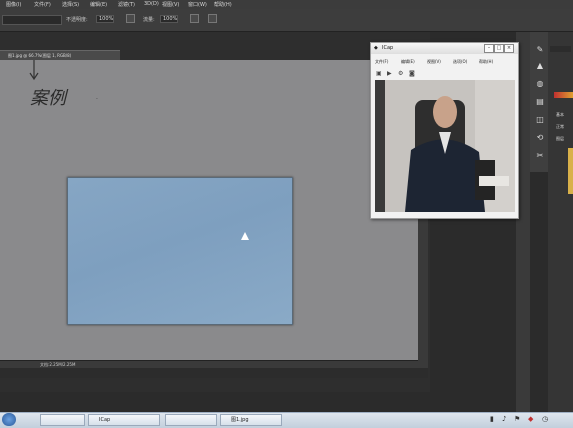 The image size is (573, 428). Describe the element at coordinates (517, 419) in the screenshot. I see `tray-flag-icon: ⚑` at that location.